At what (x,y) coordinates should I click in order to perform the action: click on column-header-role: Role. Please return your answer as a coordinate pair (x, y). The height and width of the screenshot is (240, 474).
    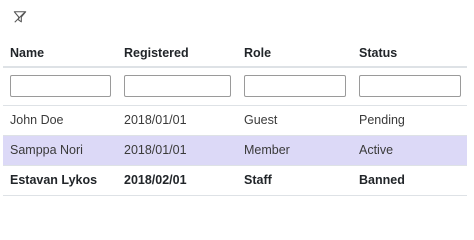
    Looking at the image, I should click on (294, 54).